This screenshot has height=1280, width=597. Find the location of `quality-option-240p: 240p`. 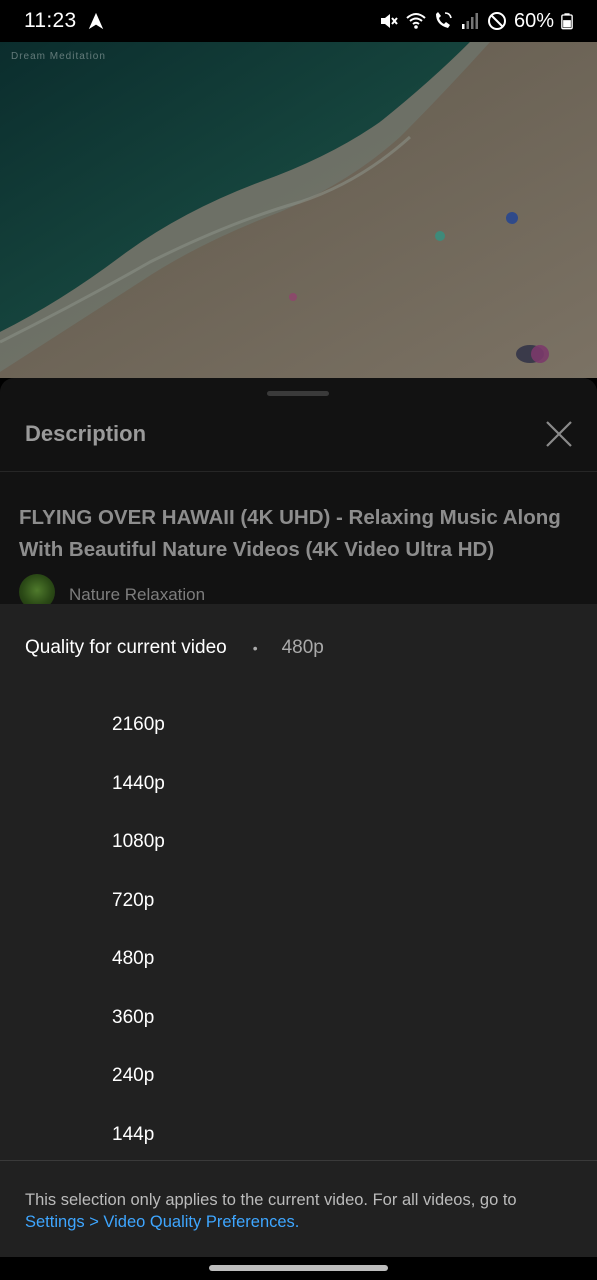

quality-option-240p: 240p is located at coordinates (298, 1076).